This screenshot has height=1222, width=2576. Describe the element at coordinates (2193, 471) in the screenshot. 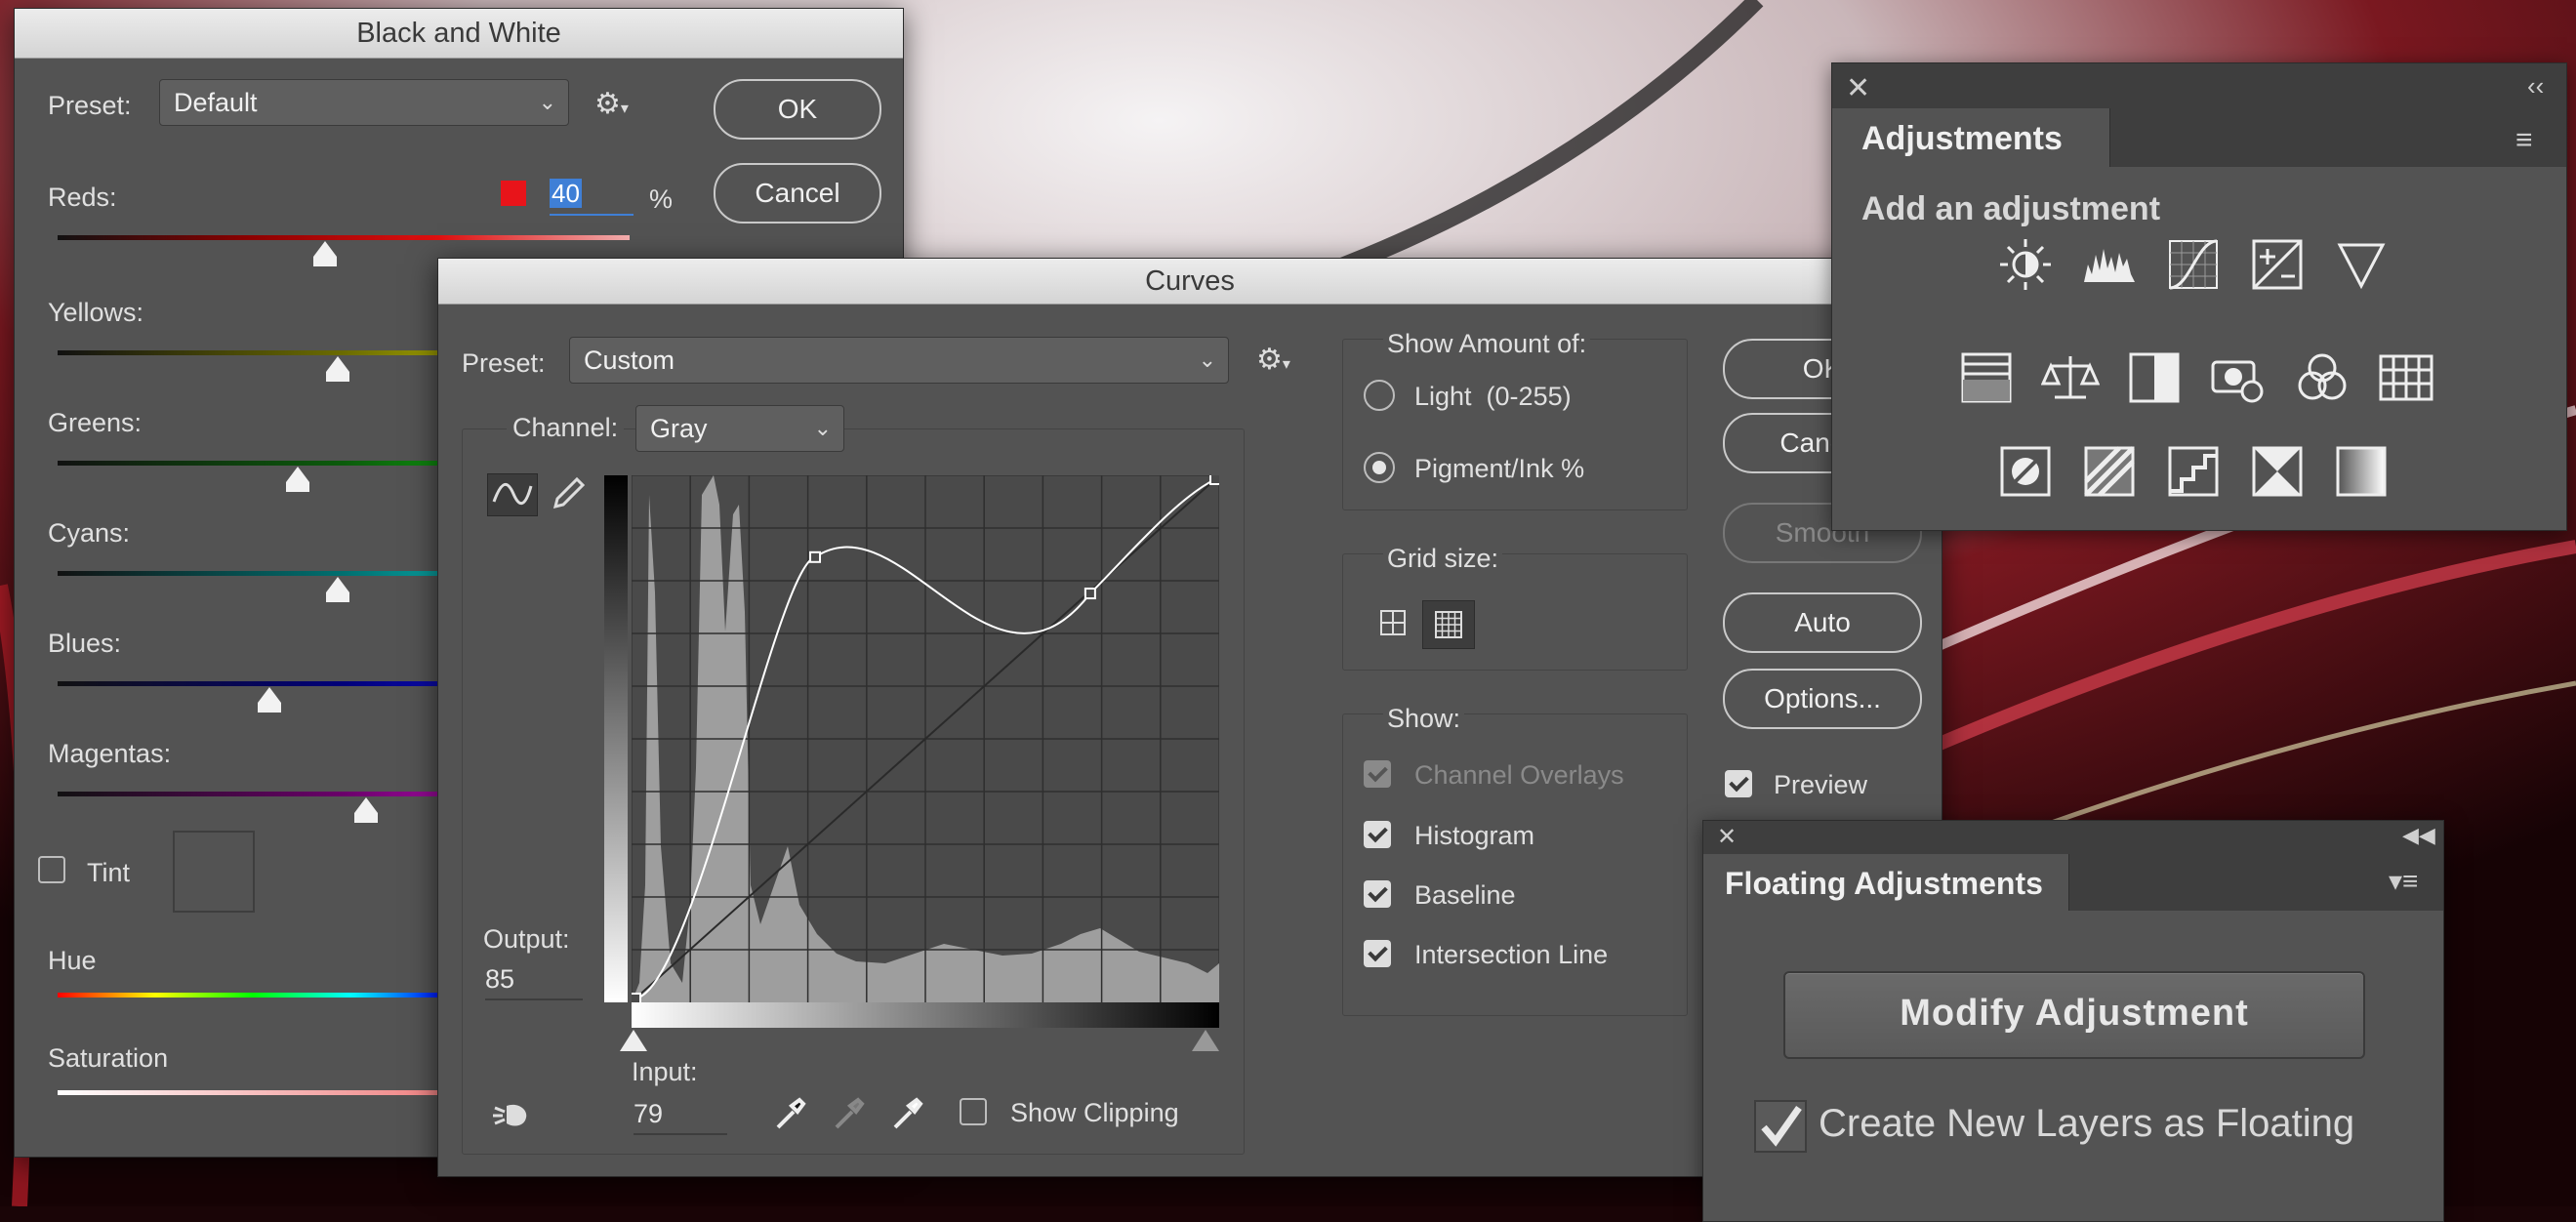

I see `threshold-icon` at that location.